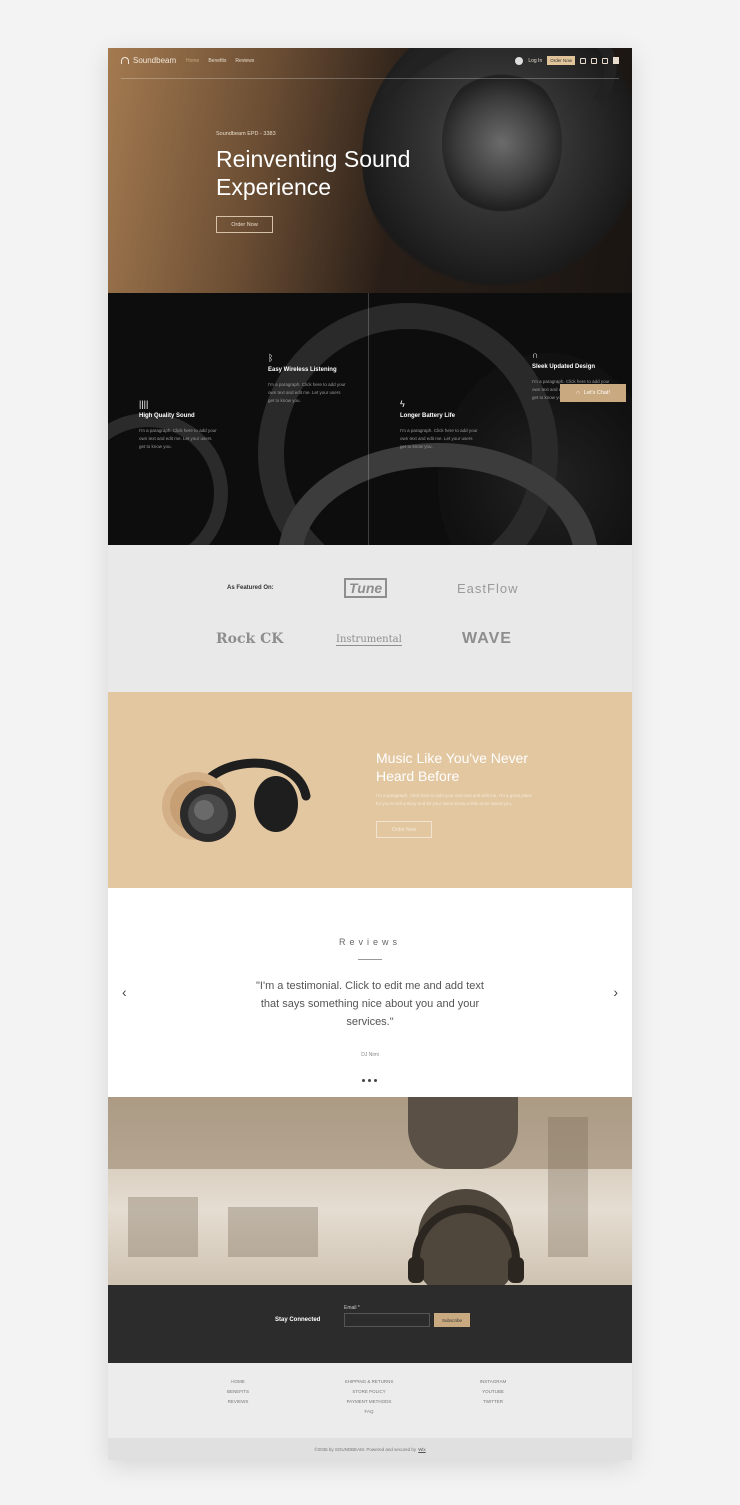 The height and width of the screenshot is (1505, 740). I want to click on chevron-left-icon: ‹, so click(124, 992).